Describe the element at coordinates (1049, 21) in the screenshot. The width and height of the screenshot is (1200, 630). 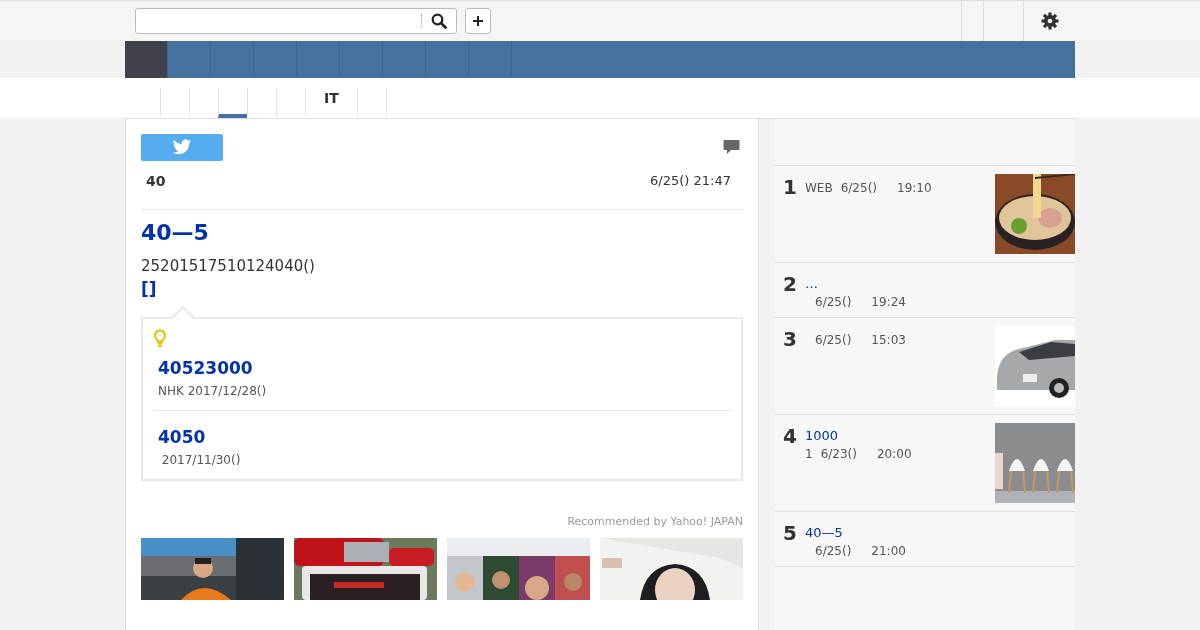
I see `settings-icon` at that location.